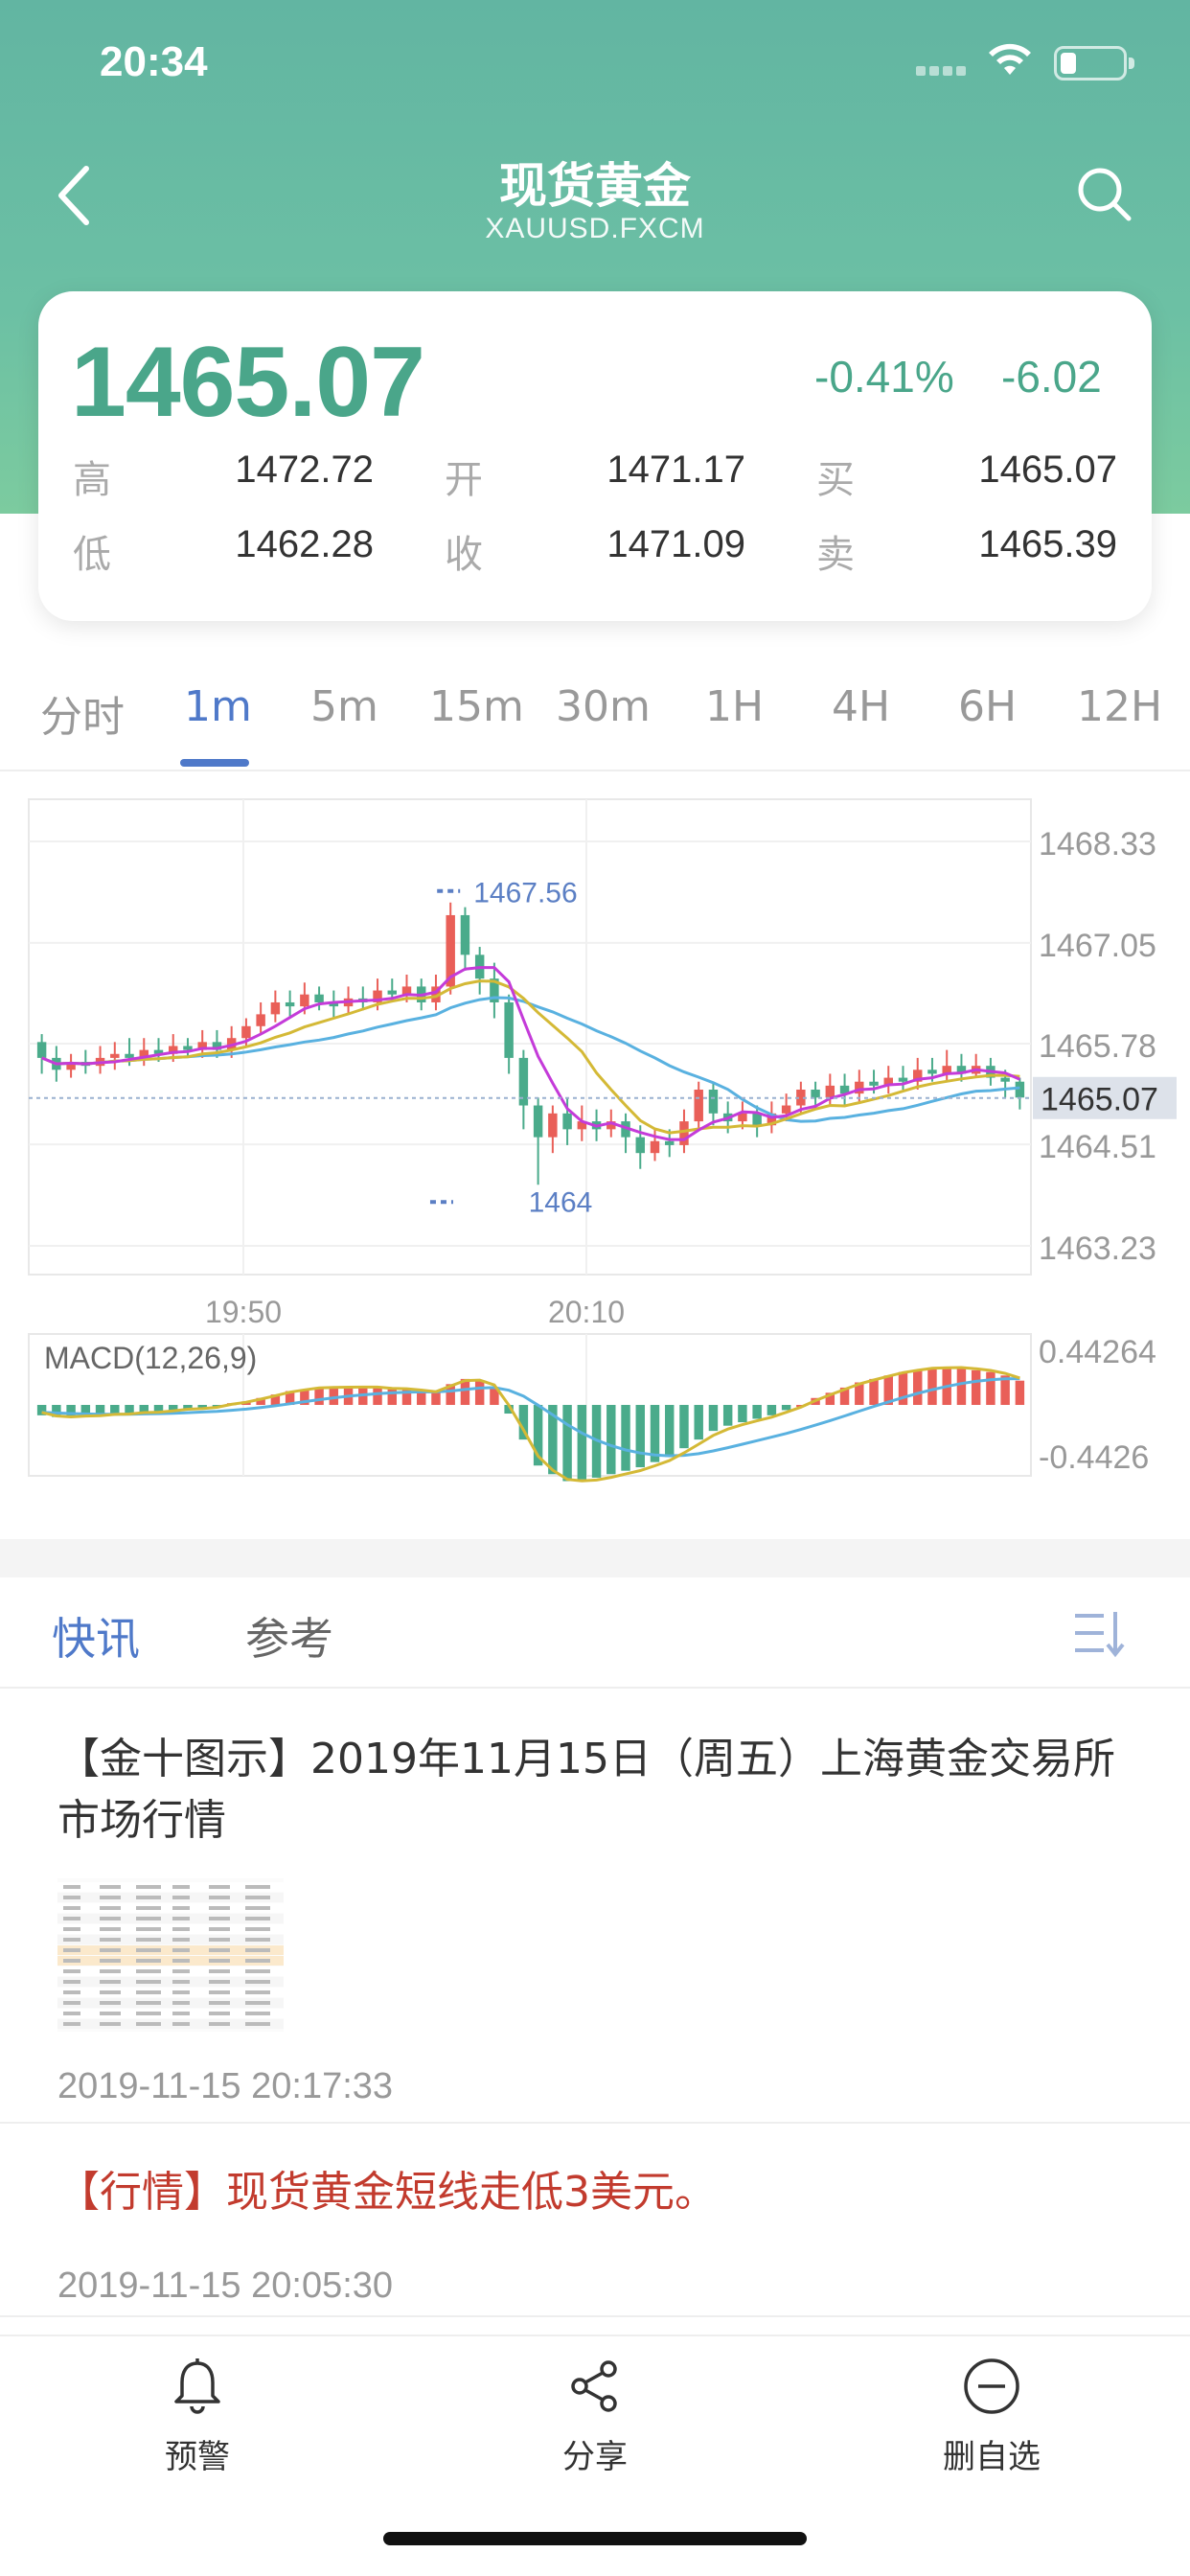  What do you see at coordinates (289, 1636) in the screenshot?
I see `tab-reference: 参考` at bounding box center [289, 1636].